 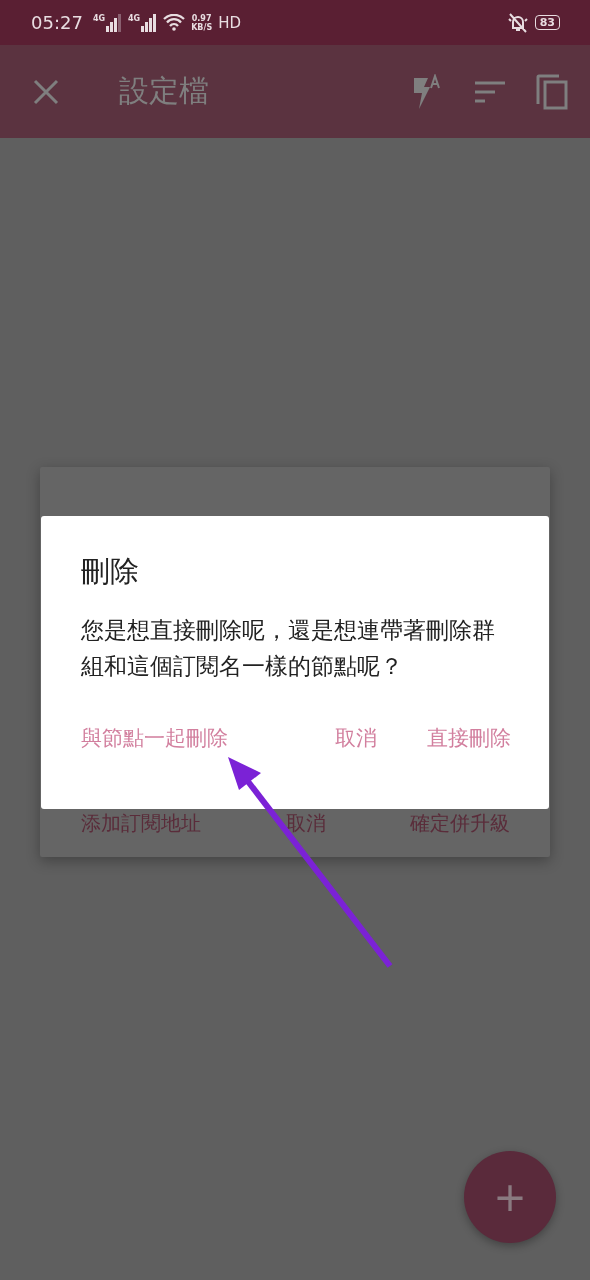 I want to click on dialog-button: 直接刪除, so click(x=469, y=738).